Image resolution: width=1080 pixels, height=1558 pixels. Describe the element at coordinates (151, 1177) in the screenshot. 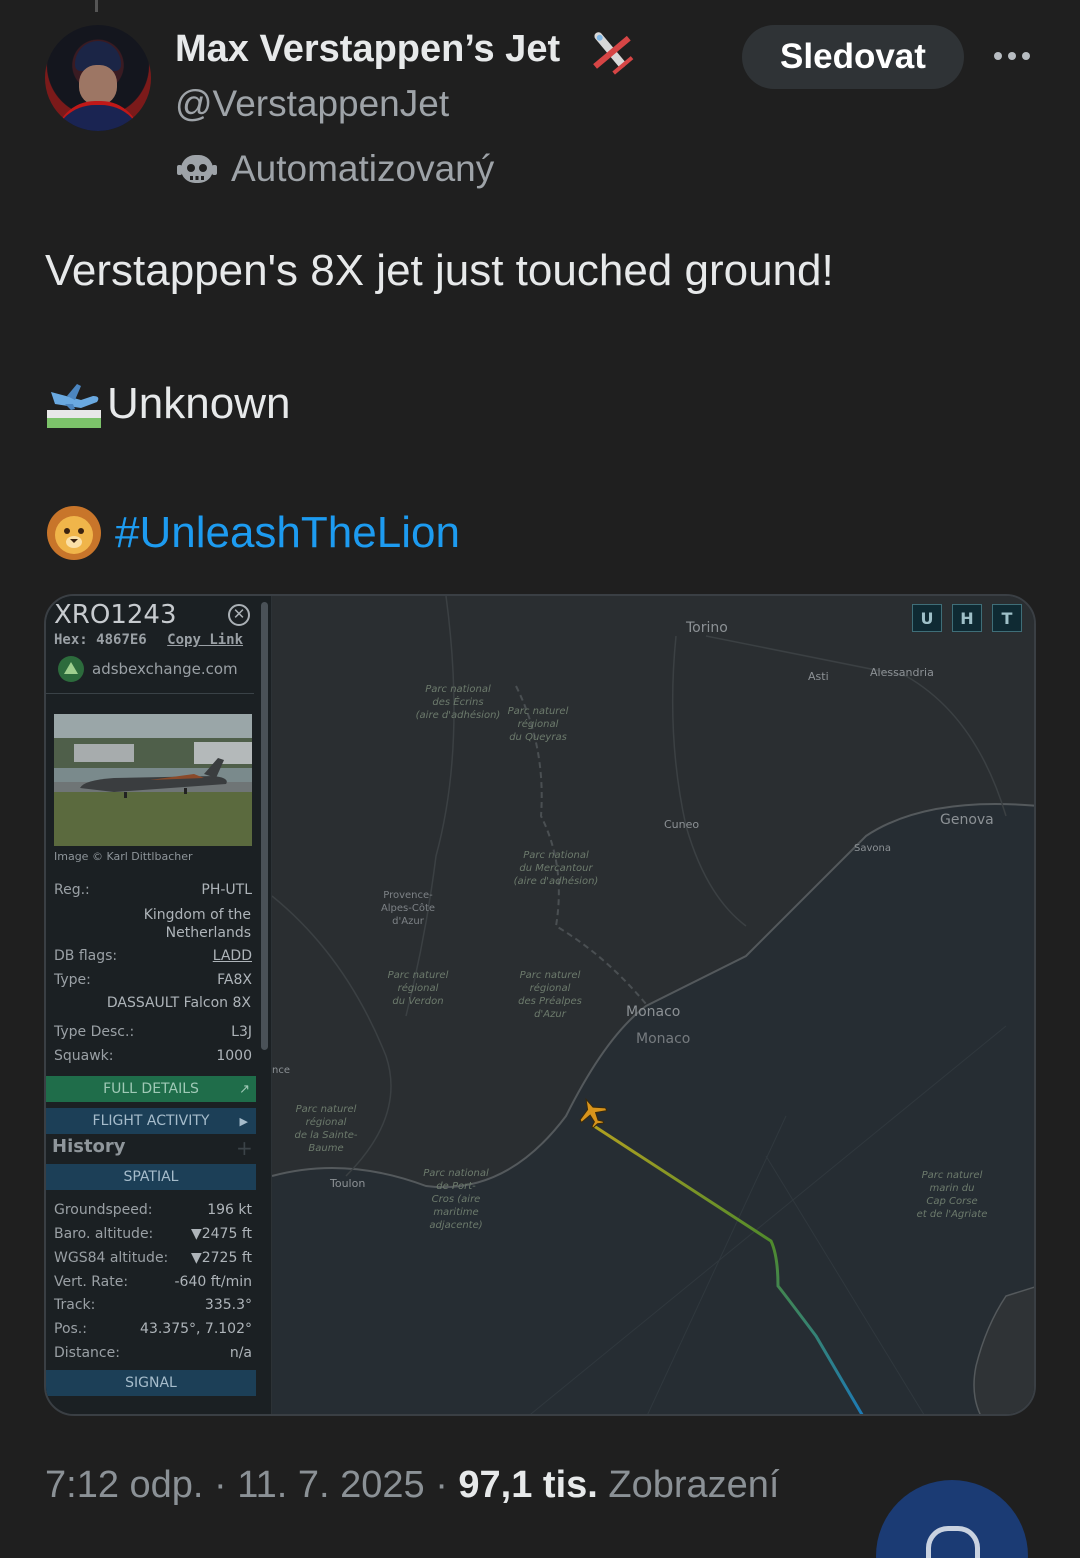

I see `spatial-section-button: SPATIAL` at that location.